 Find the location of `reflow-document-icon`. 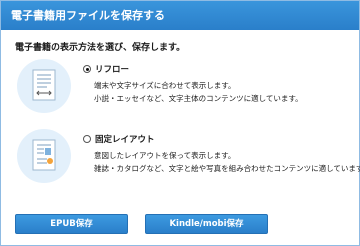

reflow-document-icon is located at coordinates (44, 86).